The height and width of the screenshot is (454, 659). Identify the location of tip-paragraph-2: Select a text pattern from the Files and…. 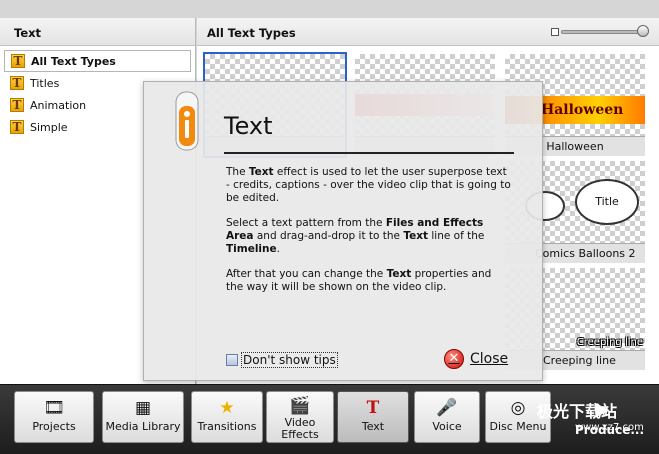
(355, 236).